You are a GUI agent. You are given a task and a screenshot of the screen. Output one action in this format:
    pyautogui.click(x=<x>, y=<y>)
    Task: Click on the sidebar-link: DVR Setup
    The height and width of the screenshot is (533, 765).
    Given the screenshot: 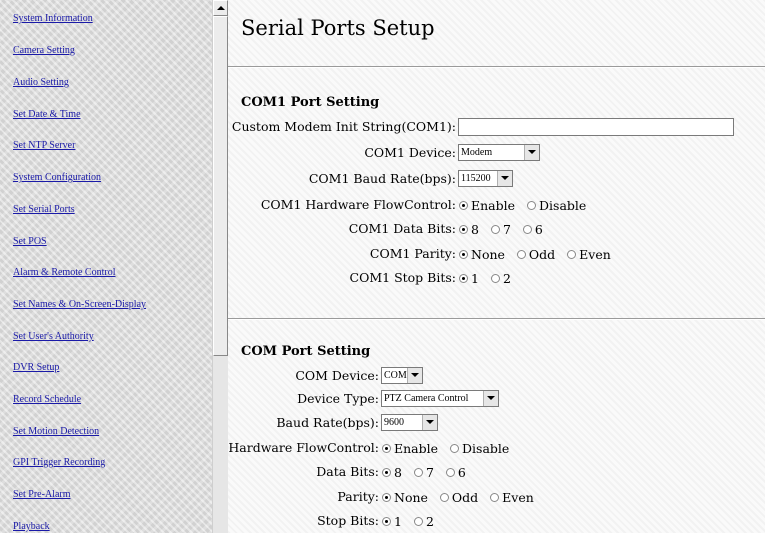 What is the action you would take?
    pyautogui.click(x=36, y=367)
    